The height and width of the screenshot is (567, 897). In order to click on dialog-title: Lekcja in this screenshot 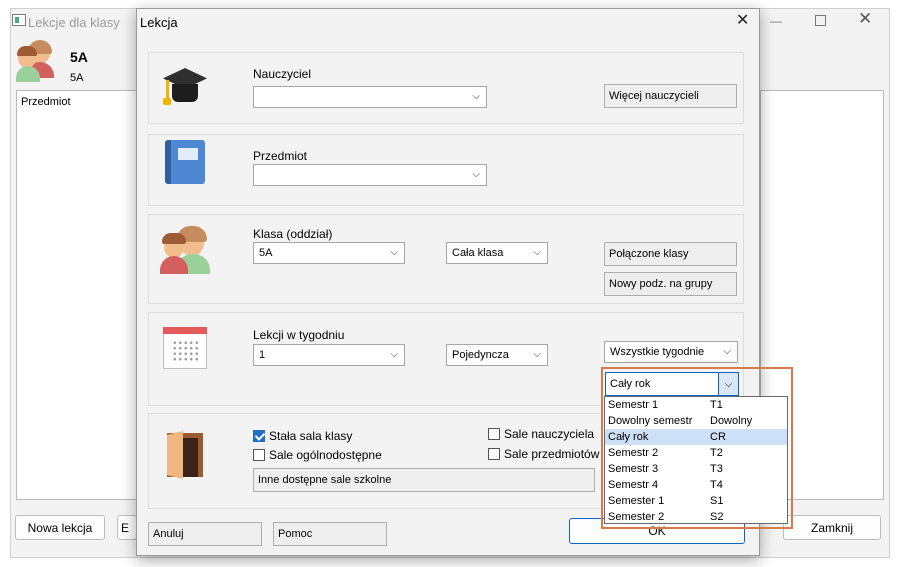, I will do `click(159, 22)`.